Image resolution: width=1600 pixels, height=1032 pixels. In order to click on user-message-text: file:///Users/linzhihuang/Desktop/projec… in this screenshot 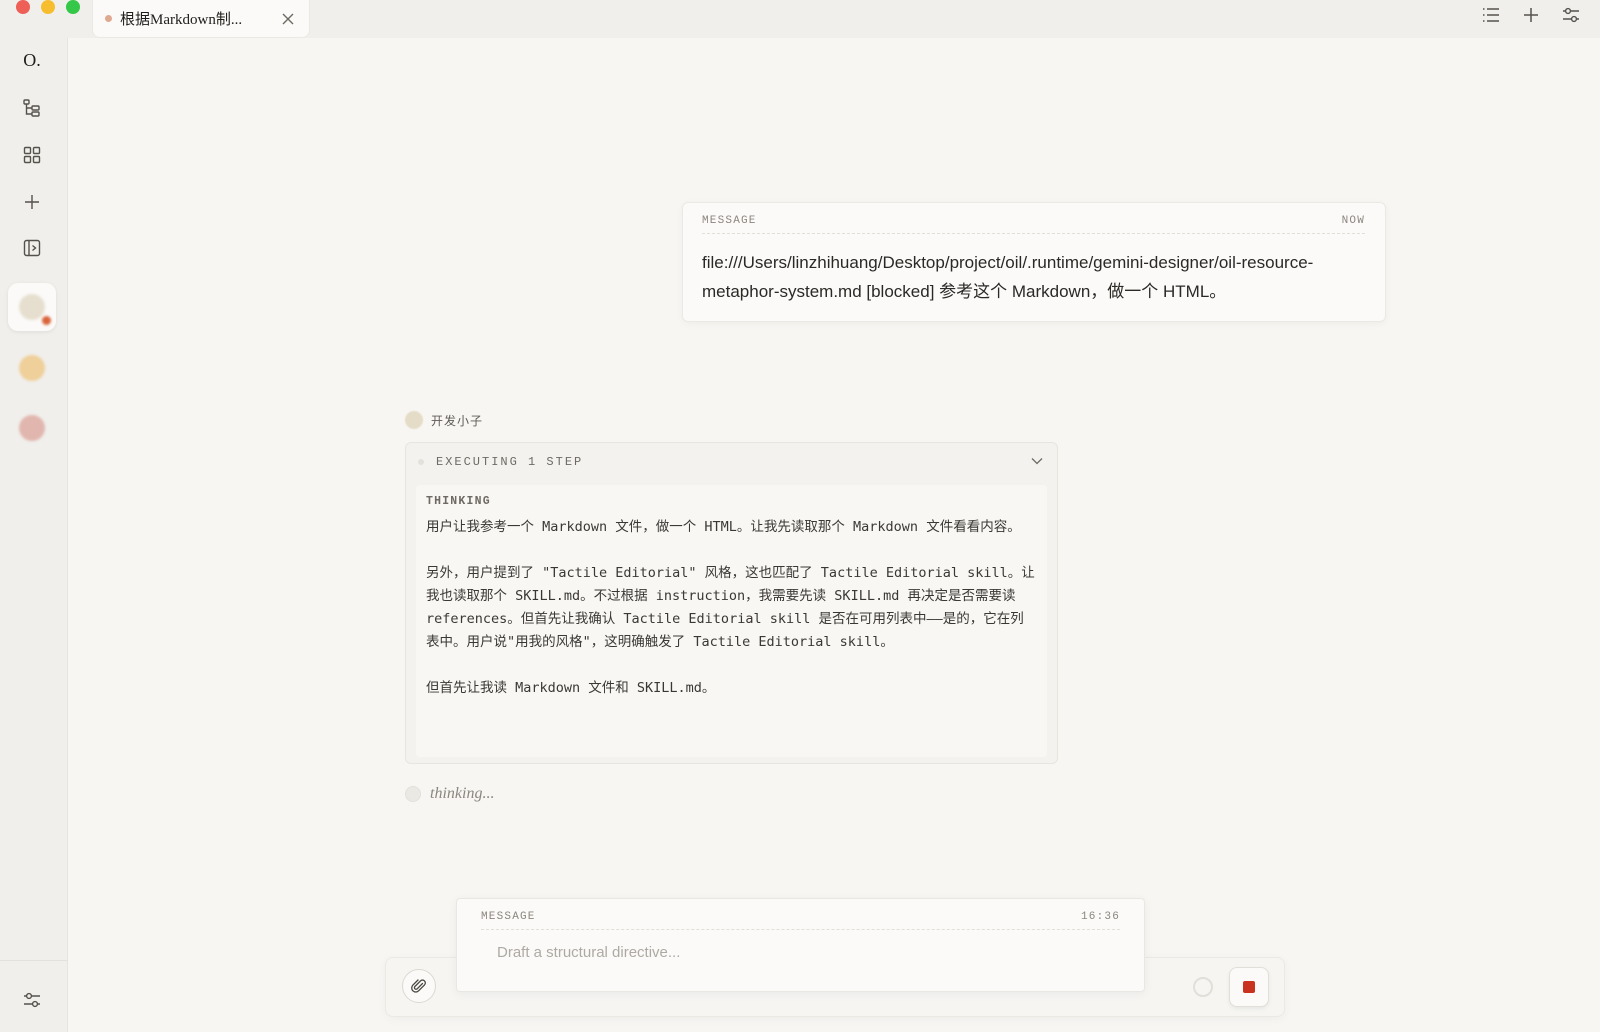, I will do `click(1008, 277)`.